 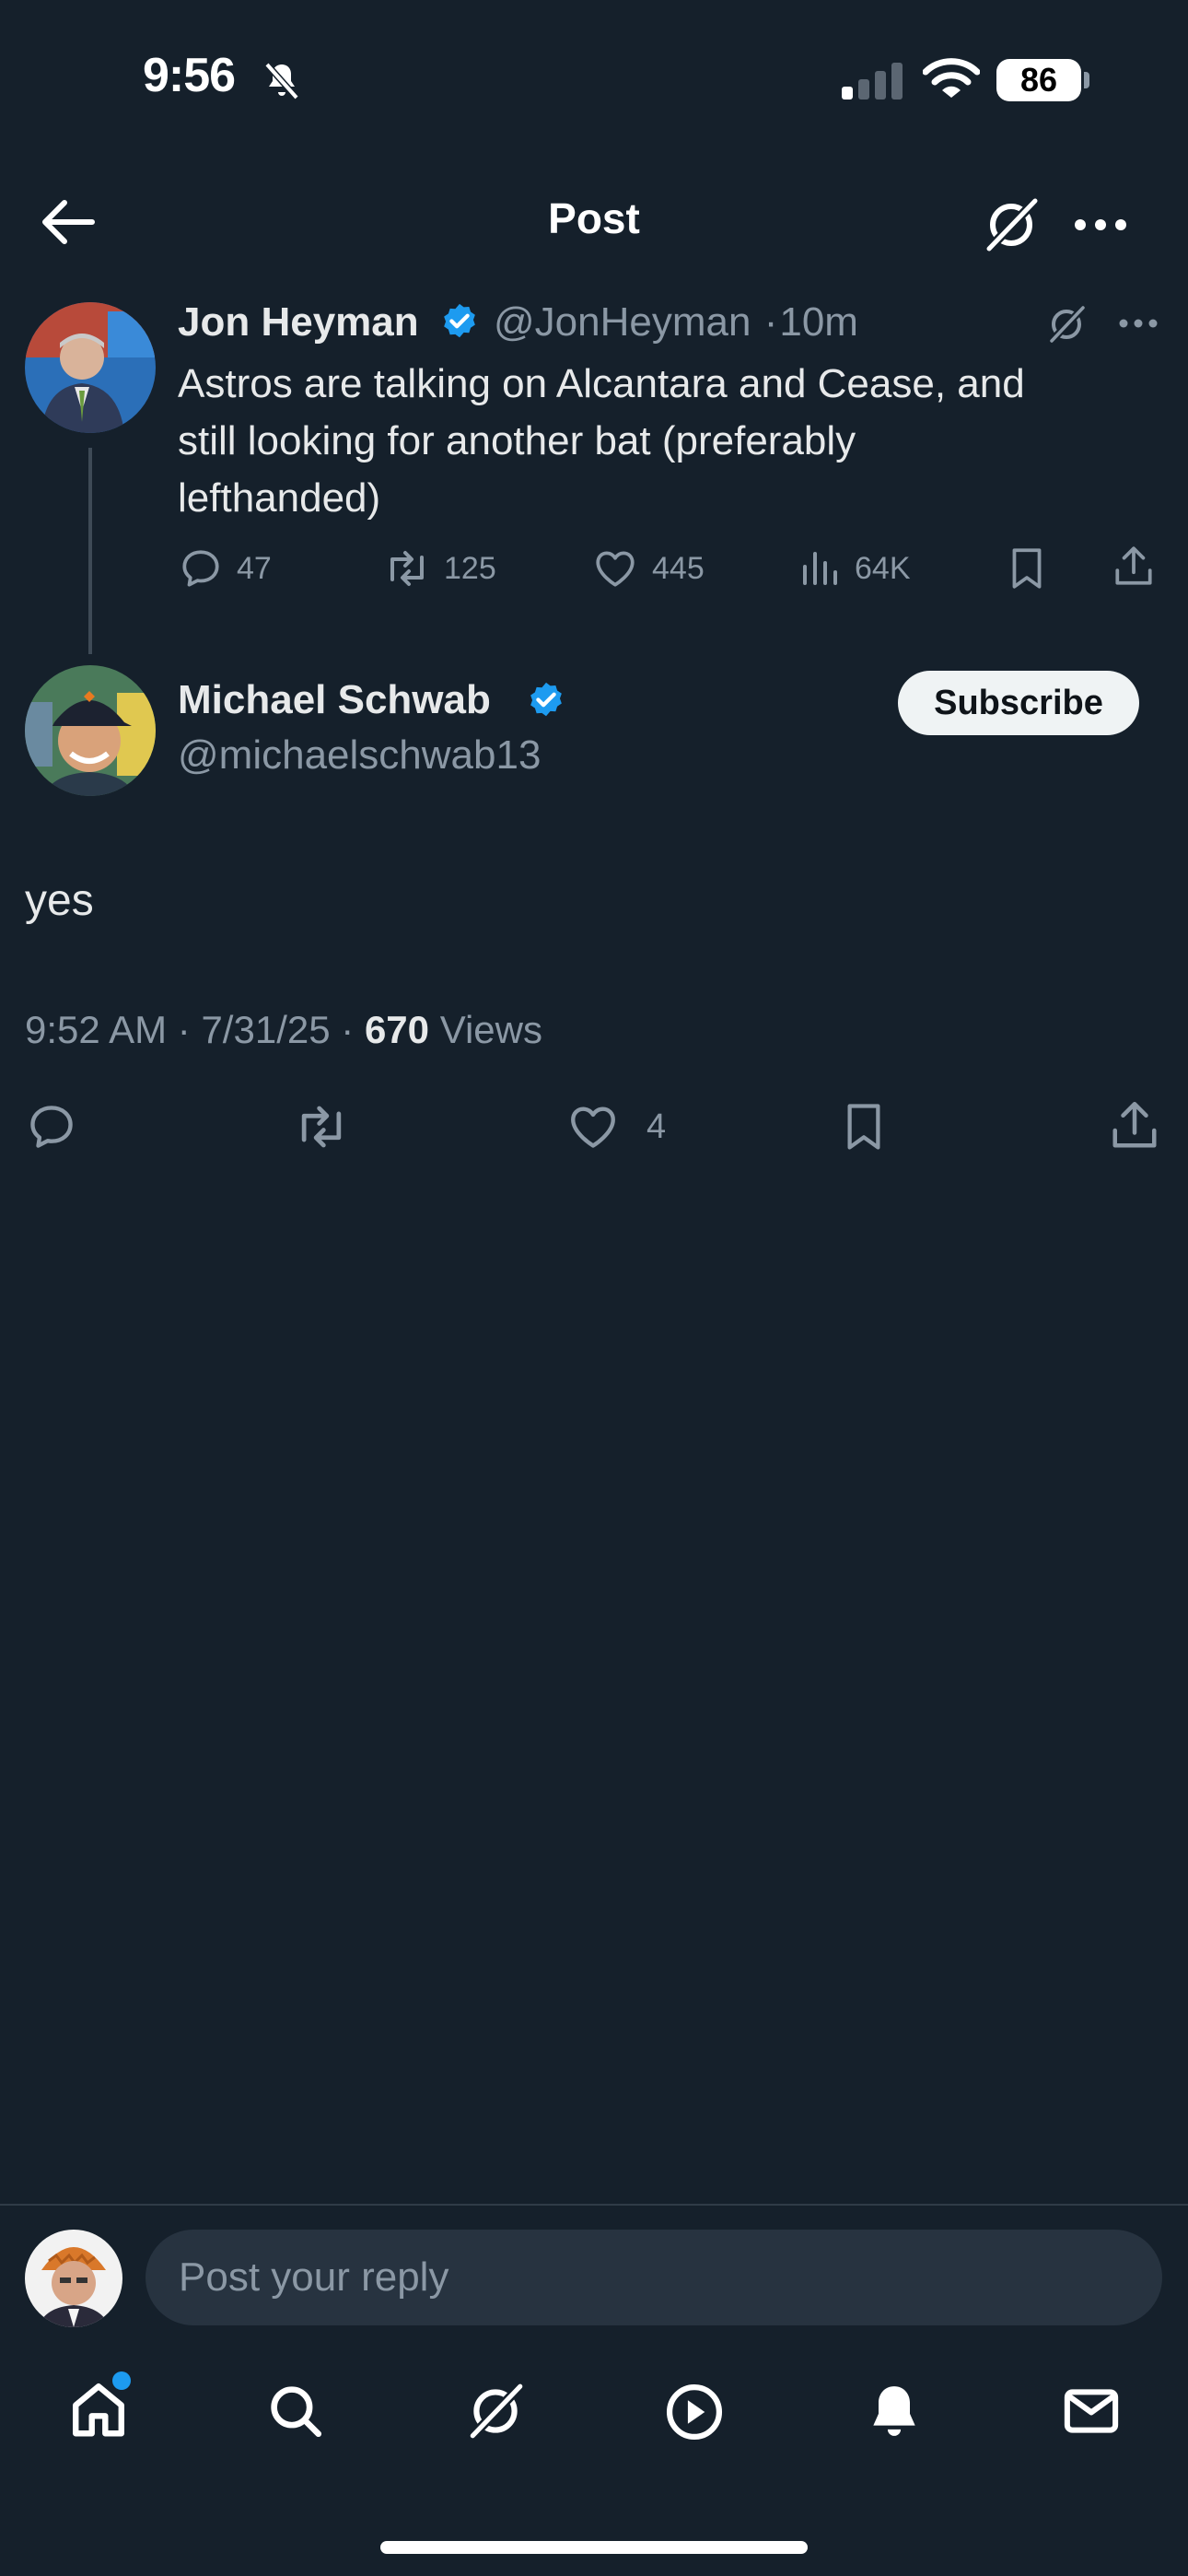 What do you see at coordinates (335, 700) in the screenshot?
I see `author-name: Michael Schwab` at bounding box center [335, 700].